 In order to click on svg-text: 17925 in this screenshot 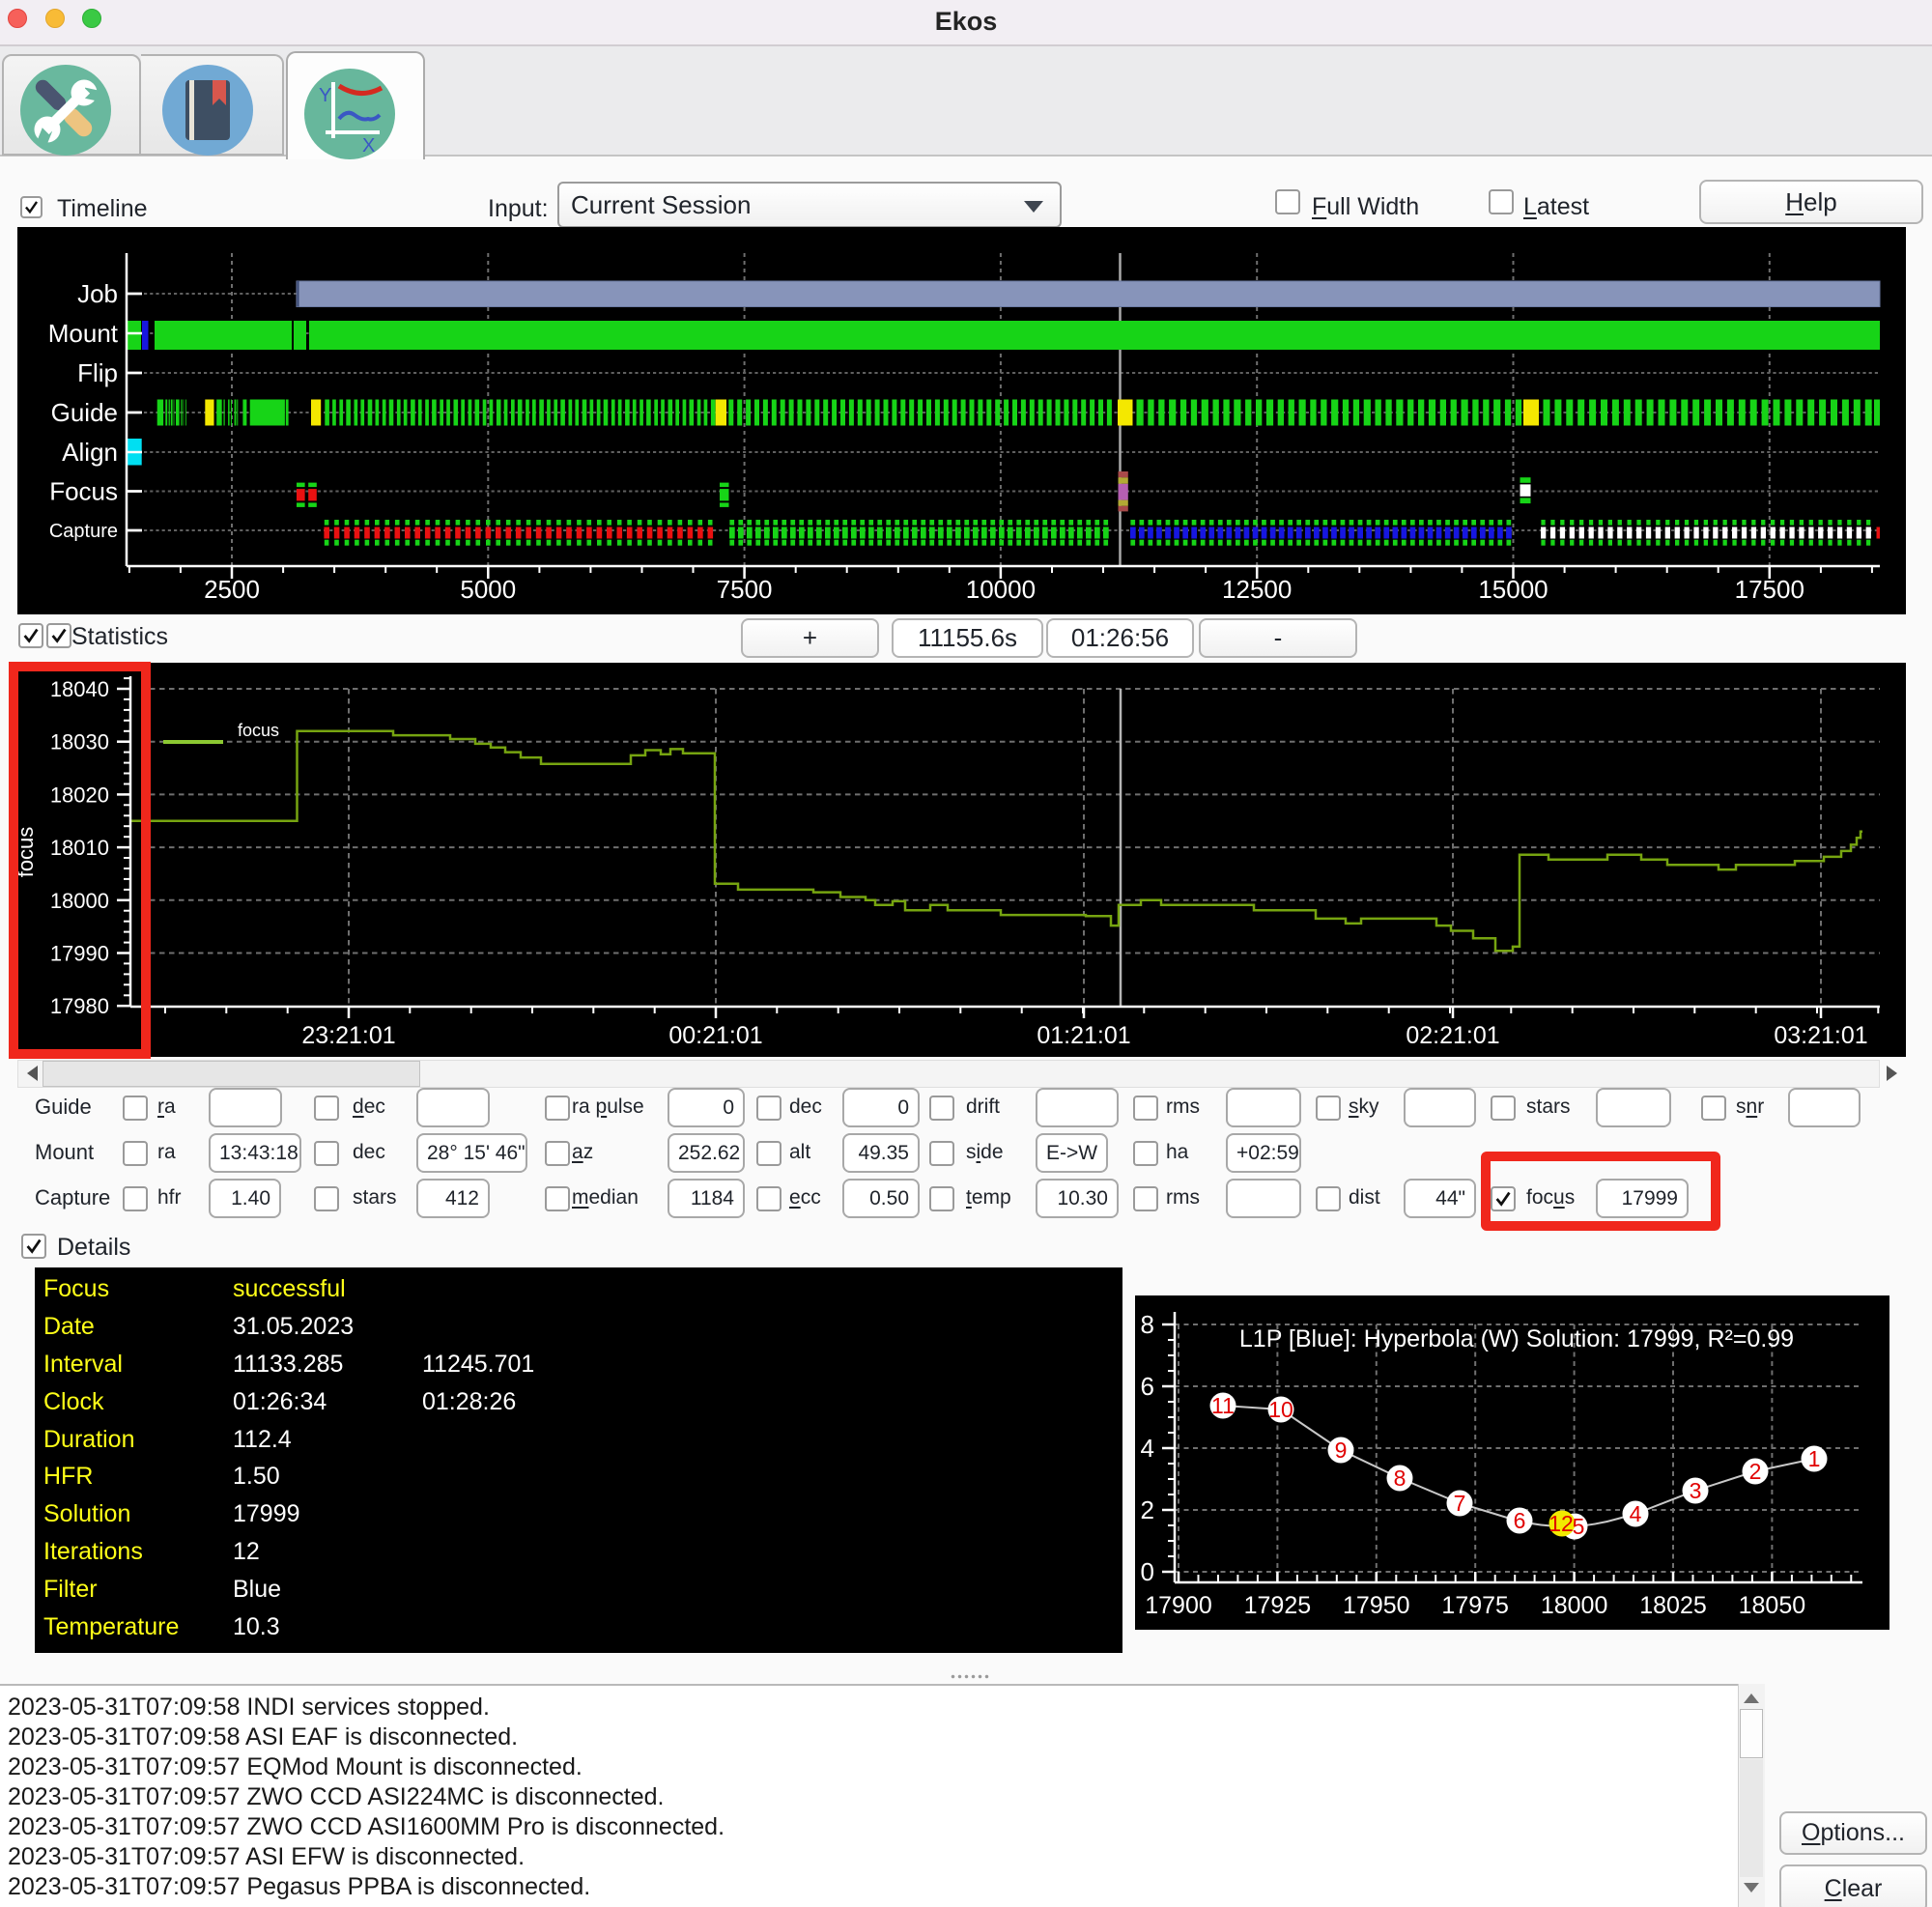, I will do `click(1278, 1605)`.